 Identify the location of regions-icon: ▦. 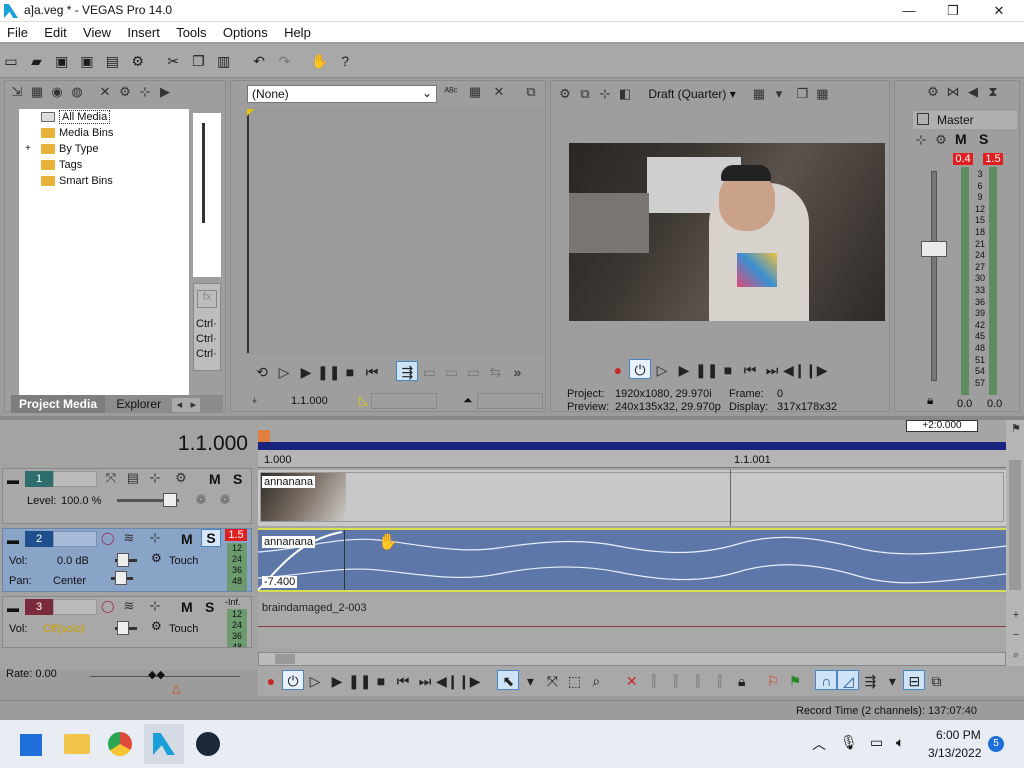
(475, 93).